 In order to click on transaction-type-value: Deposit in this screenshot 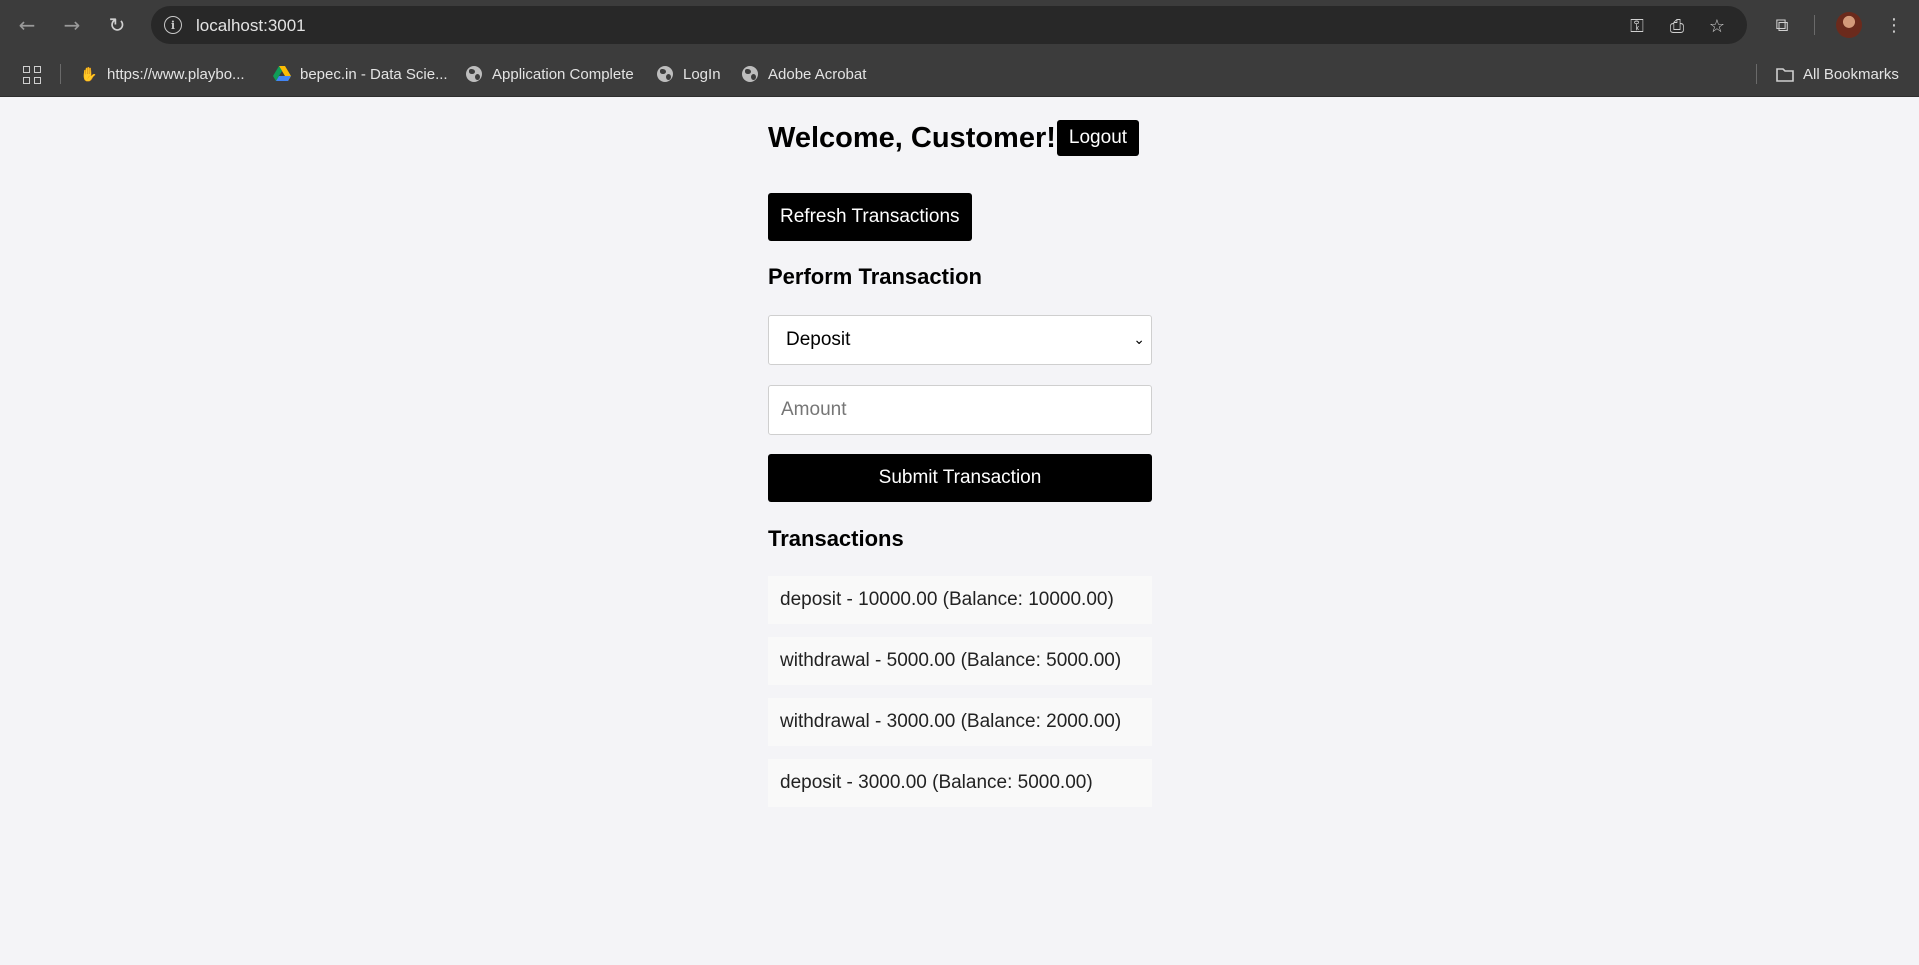, I will do `click(818, 339)`.